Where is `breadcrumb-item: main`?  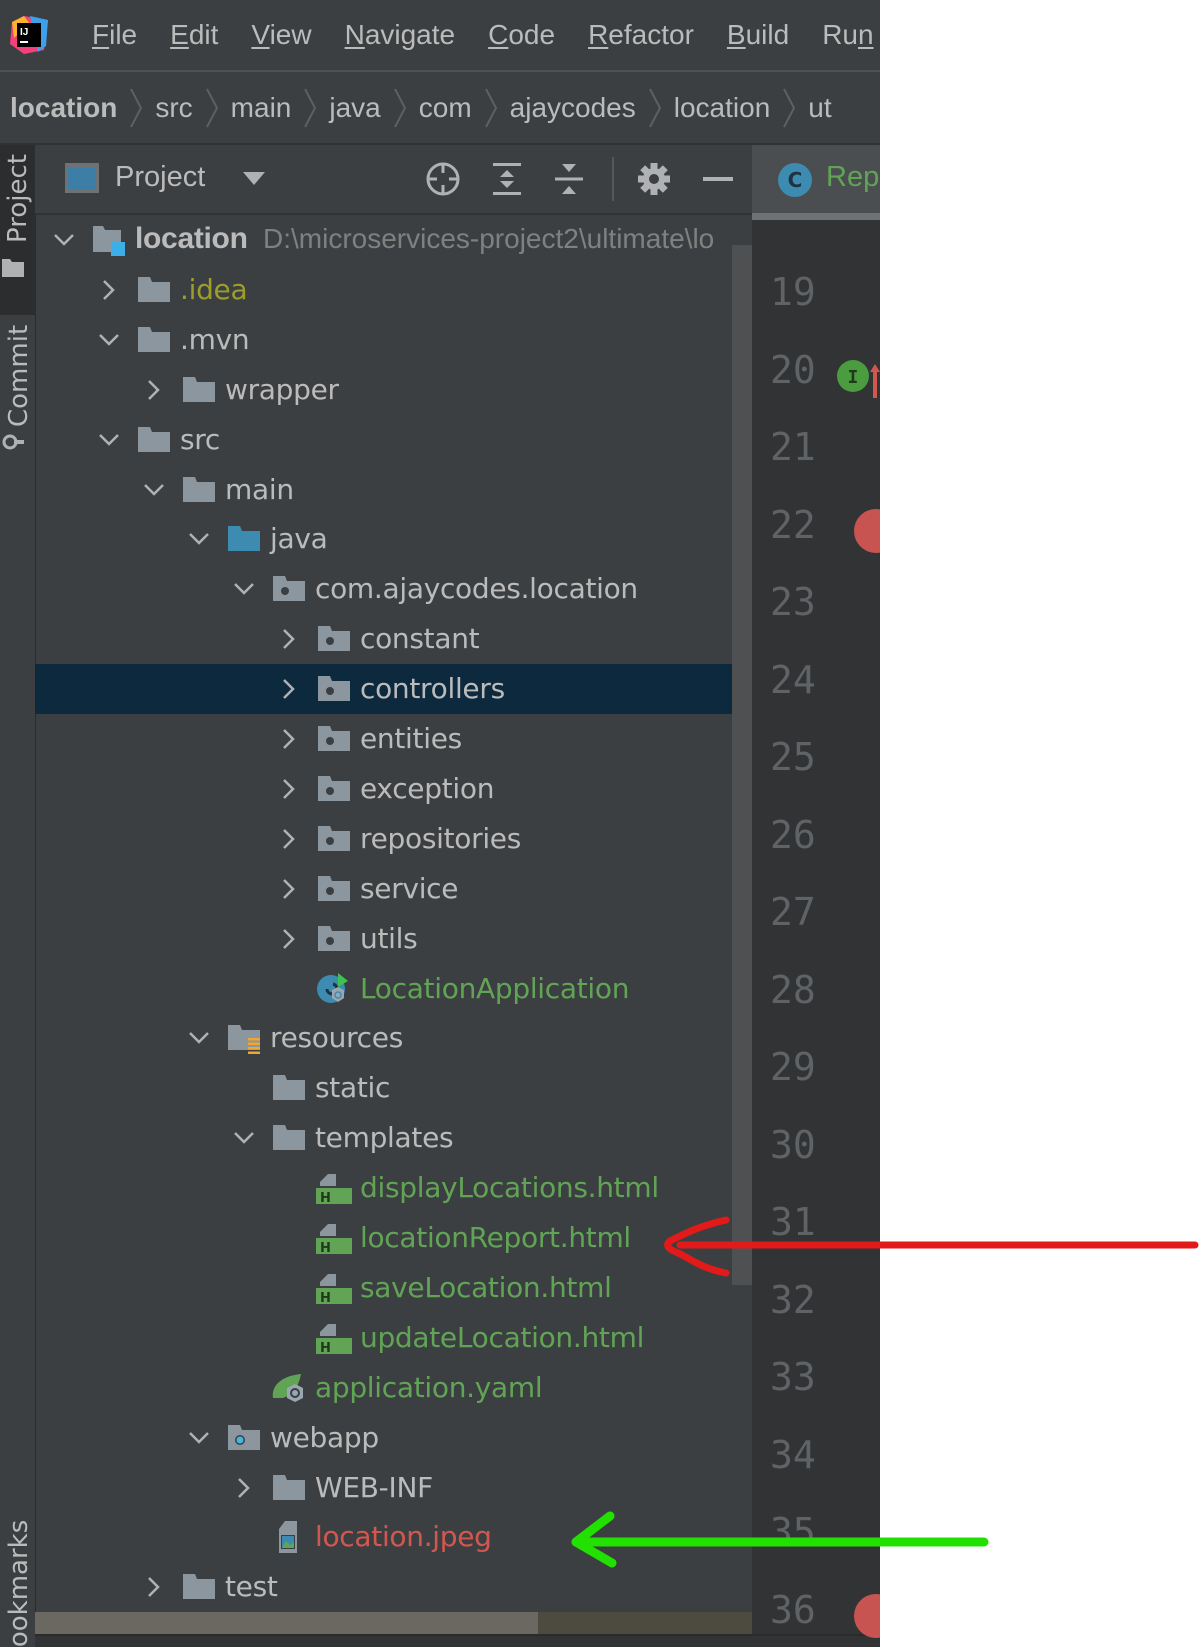
breadcrumb-item: main is located at coordinates (255, 108).